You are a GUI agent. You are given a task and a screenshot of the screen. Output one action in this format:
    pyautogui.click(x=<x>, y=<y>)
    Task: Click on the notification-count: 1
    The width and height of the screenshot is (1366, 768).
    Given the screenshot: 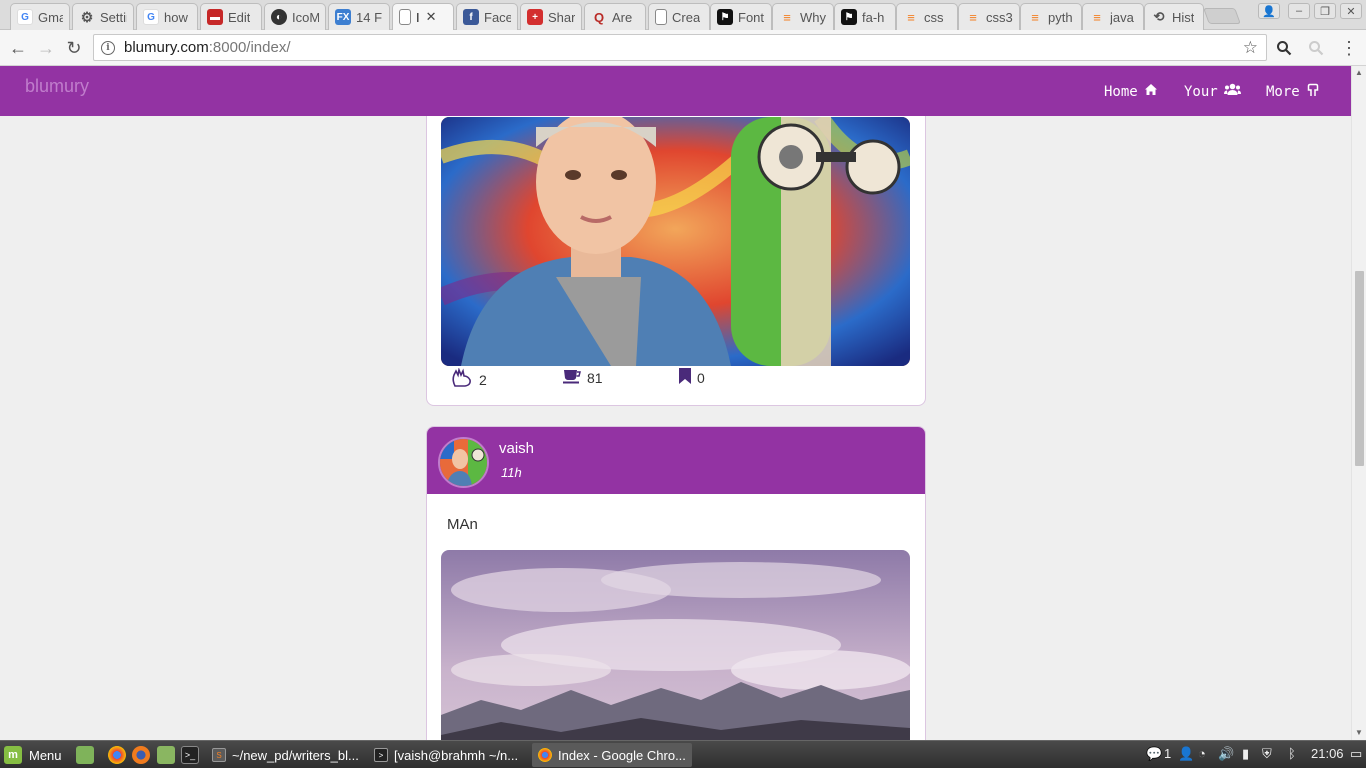 What is the action you would take?
    pyautogui.click(x=1168, y=753)
    